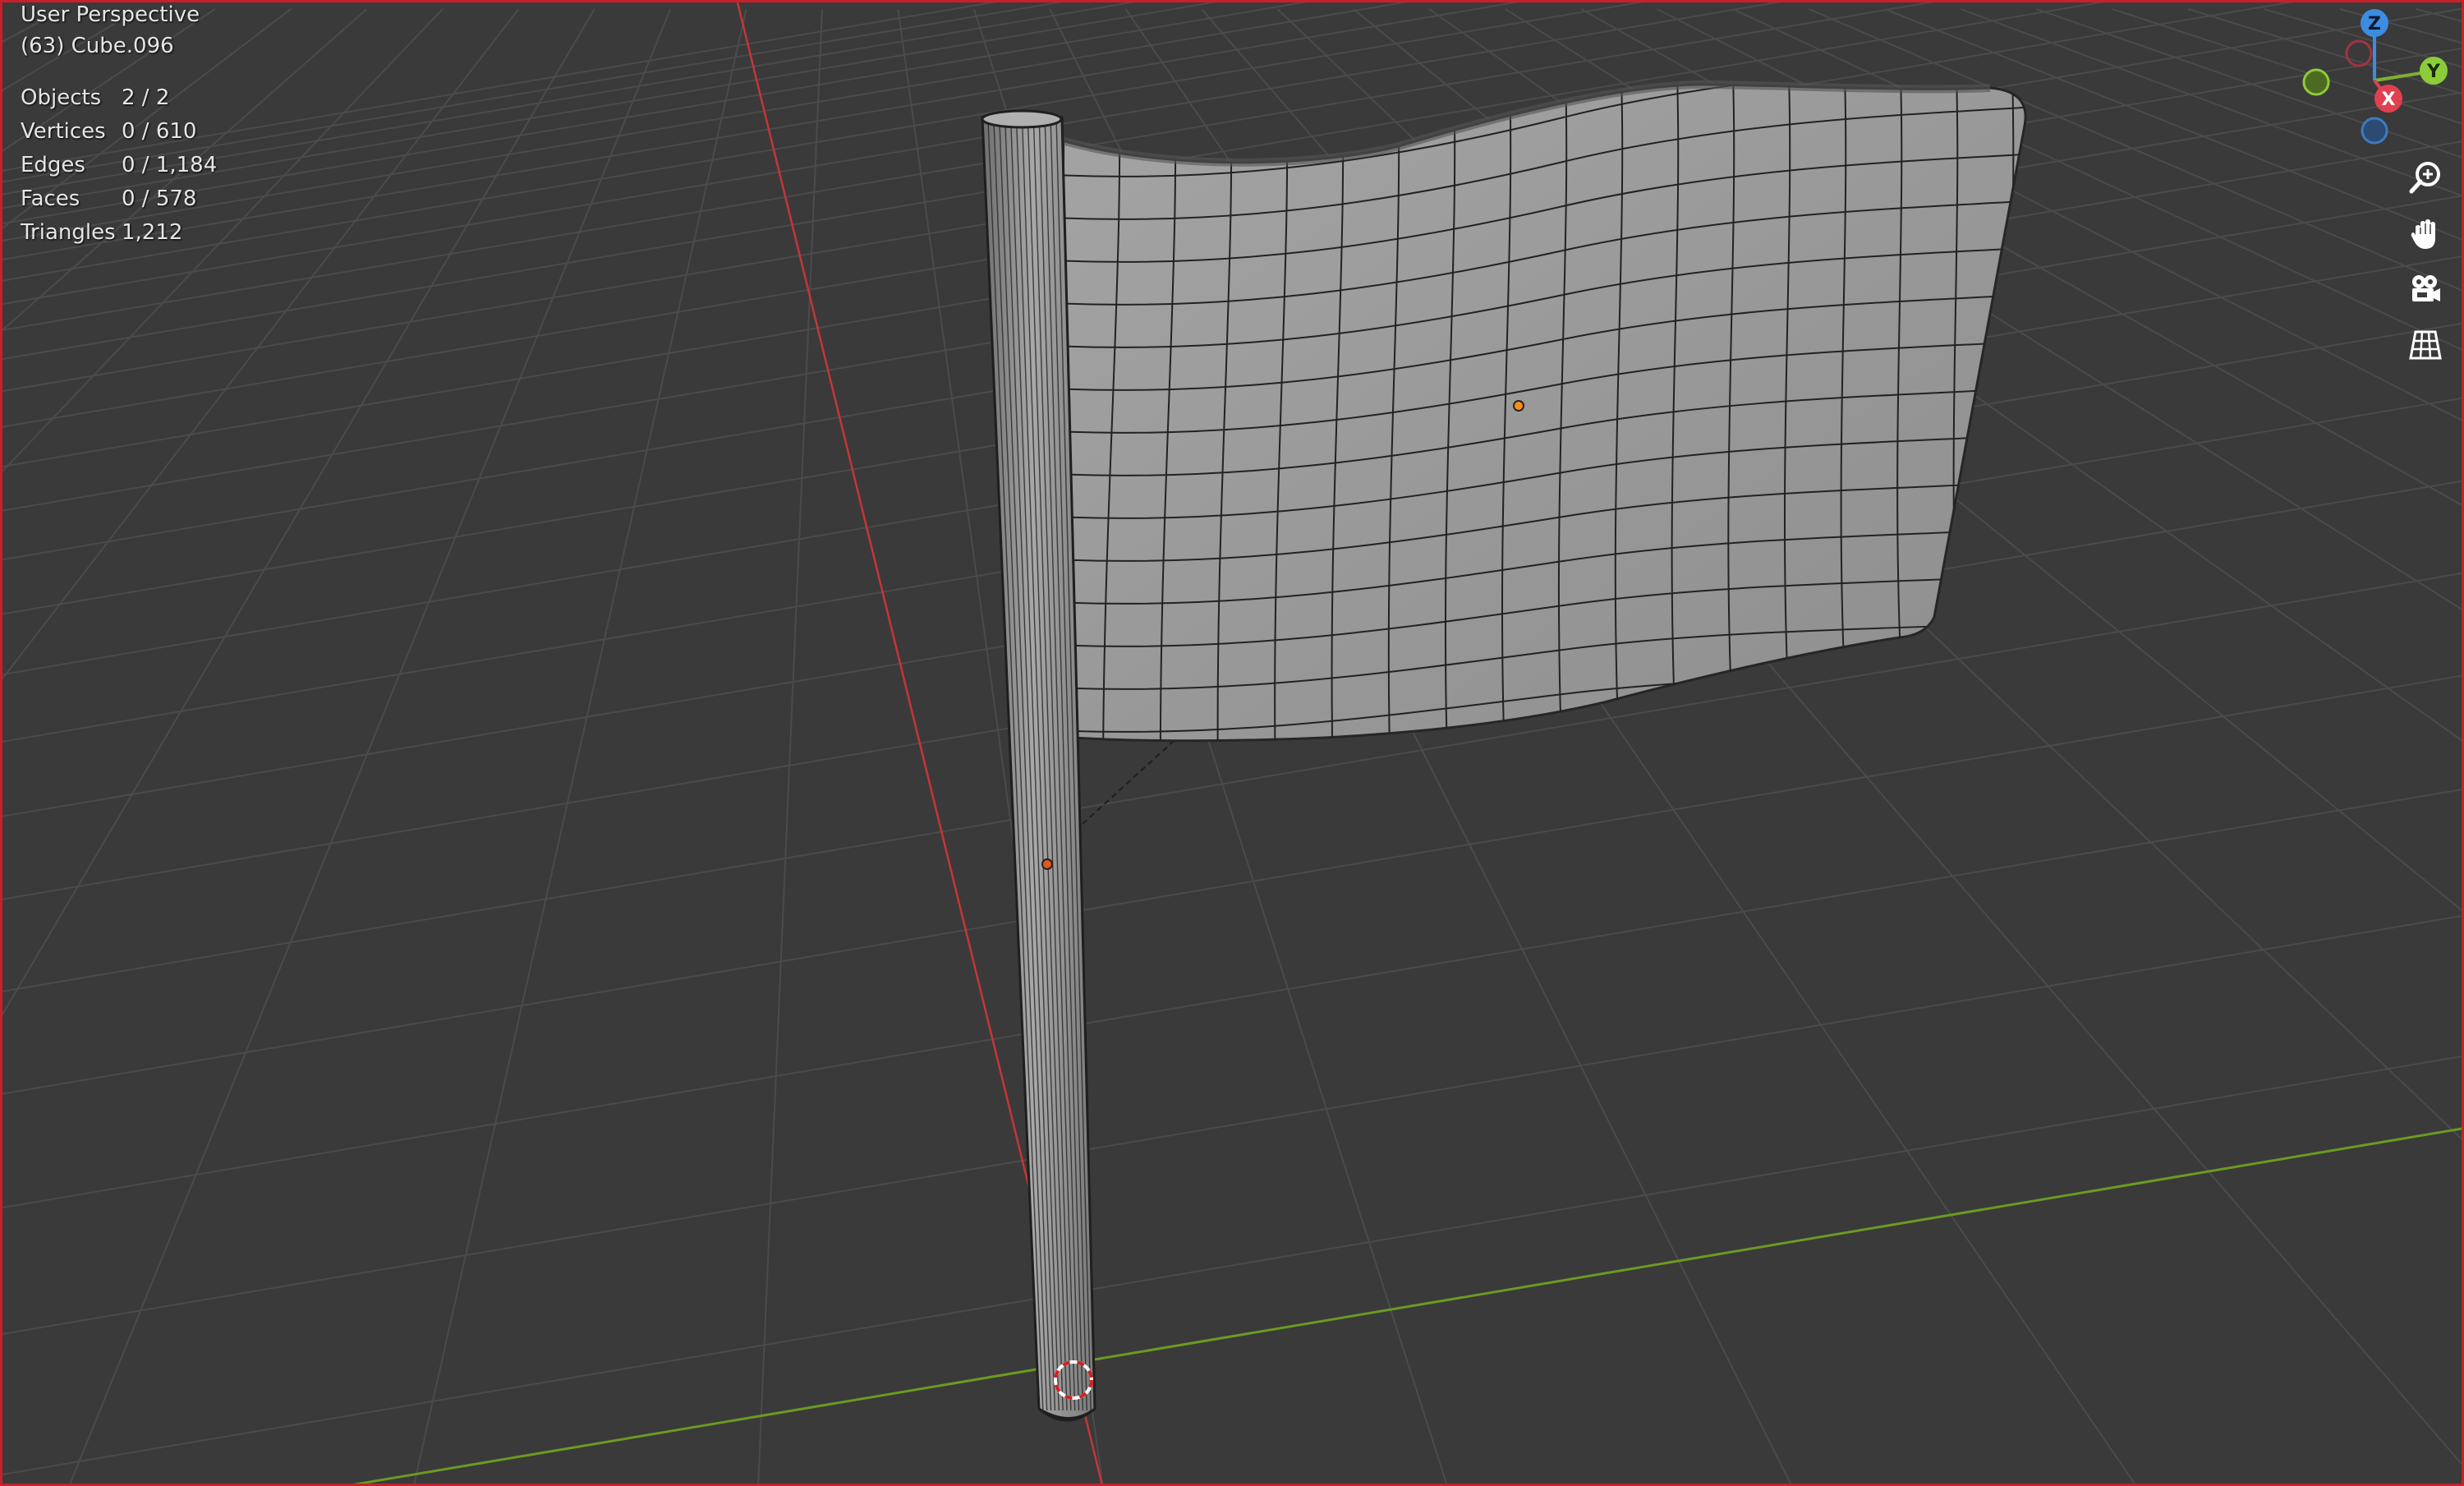 The image size is (2464, 1486). I want to click on grid-icon, so click(2425, 345).